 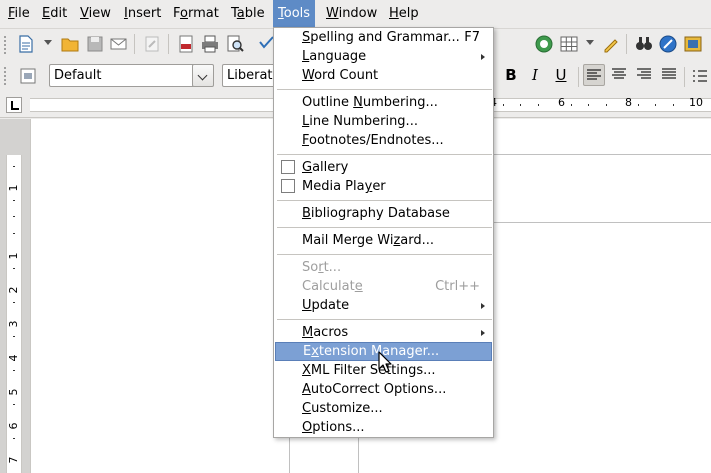 What do you see at coordinates (19, 13) in the screenshot?
I see `menu-file: File` at bounding box center [19, 13].